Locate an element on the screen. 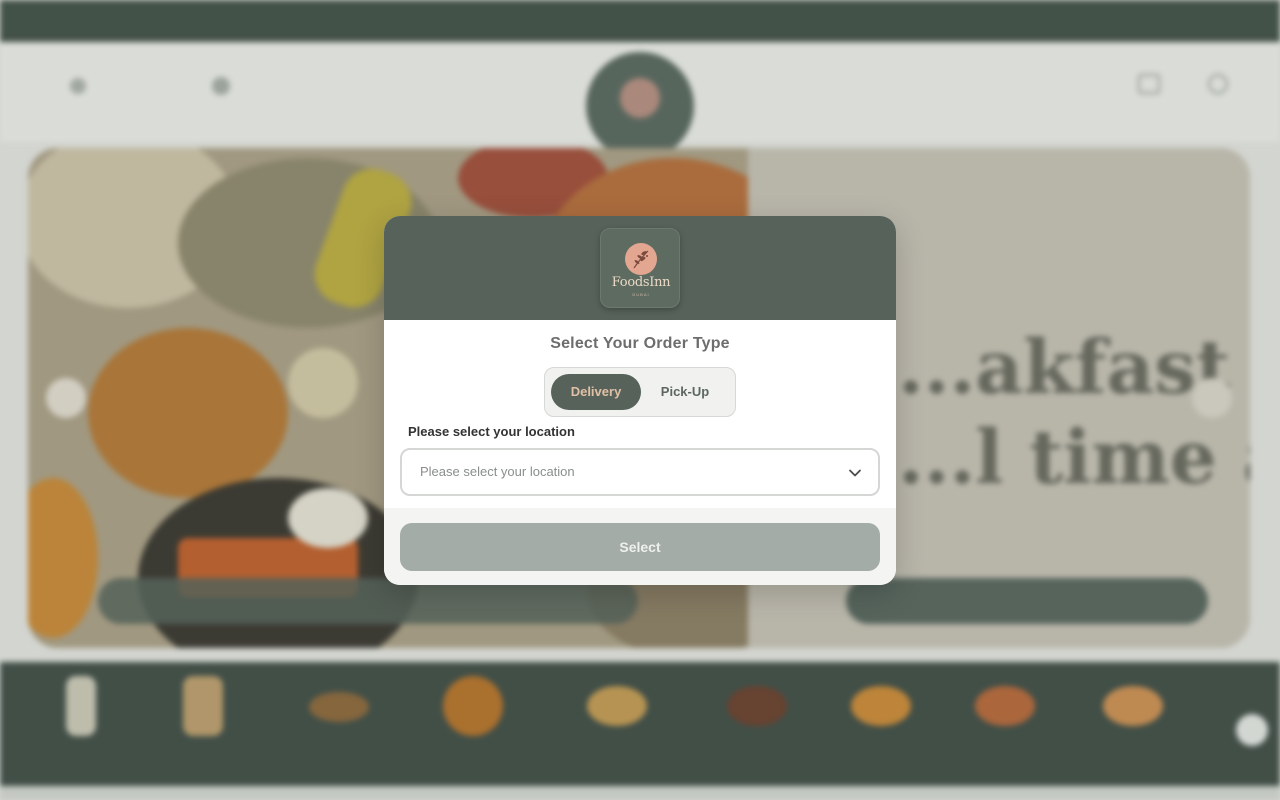 The image size is (1280, 800). location-placeholder: Please select your location is located at coordinates (497, 471).